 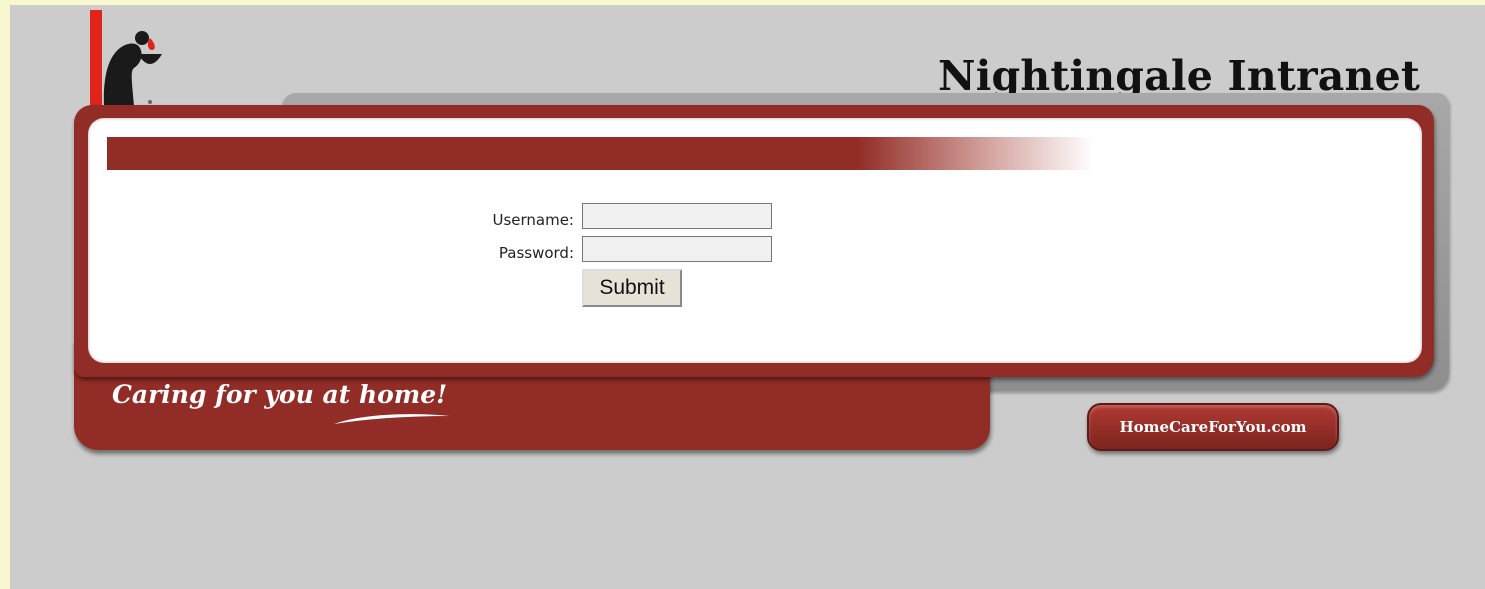 What do you see at coordinates (536, 253) in the screenshot?
I see `password-label: Password:` at bounding box center [536, 253].